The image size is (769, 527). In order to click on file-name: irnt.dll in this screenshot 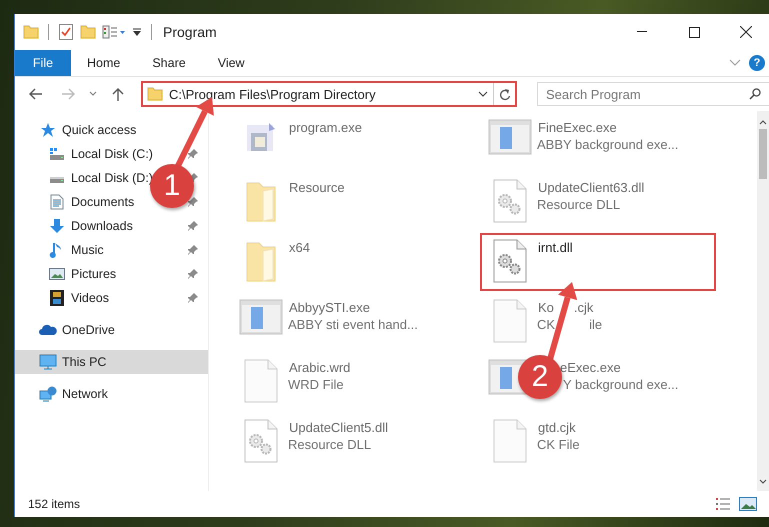, I will do `click(555, 247)`.